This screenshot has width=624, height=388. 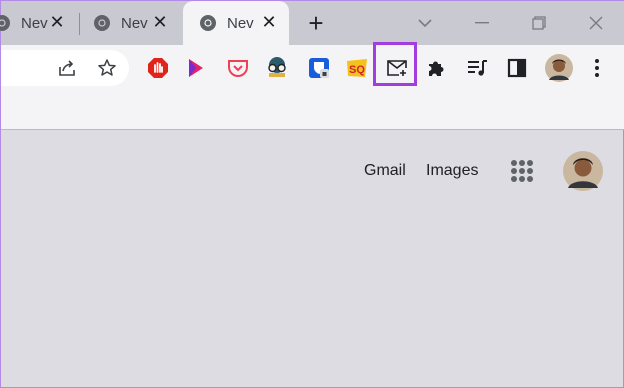 I want to click on media-playlist-icon, so click(x=477, y=68).